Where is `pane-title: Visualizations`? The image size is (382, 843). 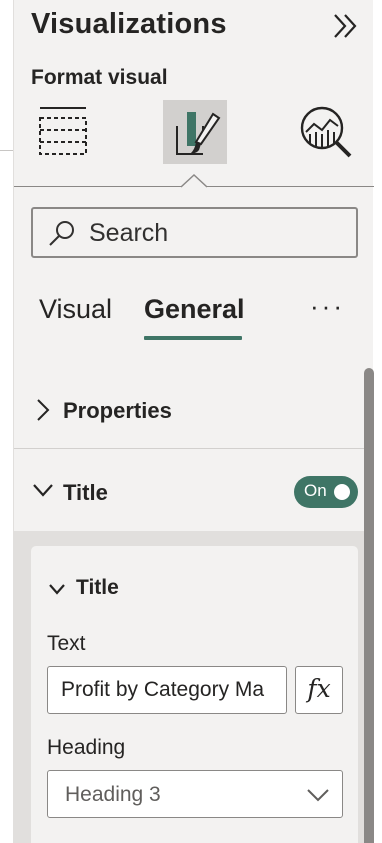
pane-title: Visualizations is located at coordinates (129, 24).